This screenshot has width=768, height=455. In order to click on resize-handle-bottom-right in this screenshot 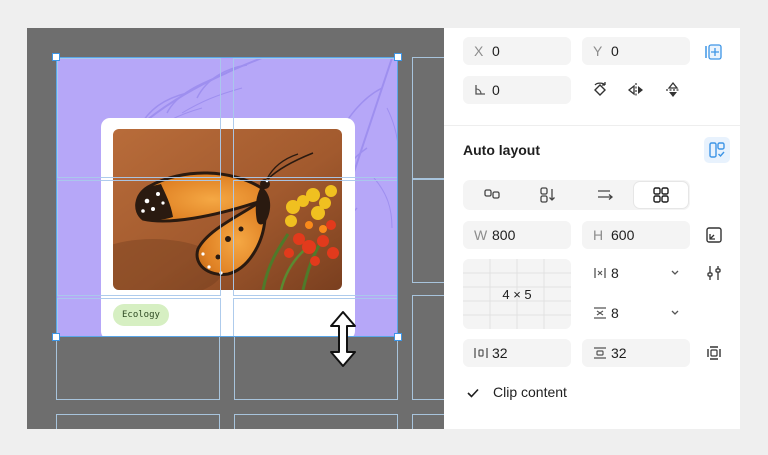, I will do `click(398, 337)`.